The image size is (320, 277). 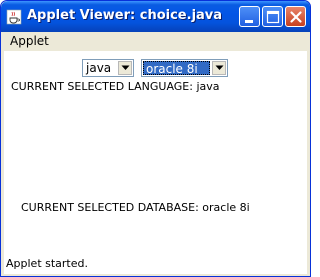 What do you see at coordinates (125, 15) in the screenshot?
I see `window-title: Applet Viewer: choice.java` at bounding box center [125, 15].